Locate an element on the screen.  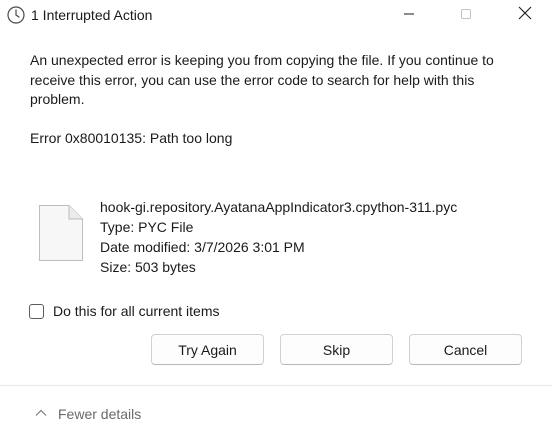
minimize-icon is located at coordinates (409, 16).